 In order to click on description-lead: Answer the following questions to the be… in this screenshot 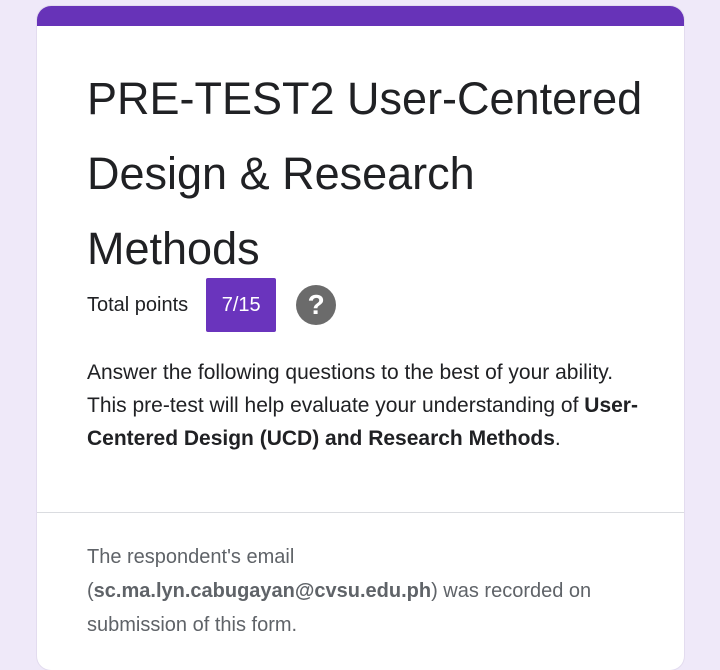, I will do `click(350, 389)`.